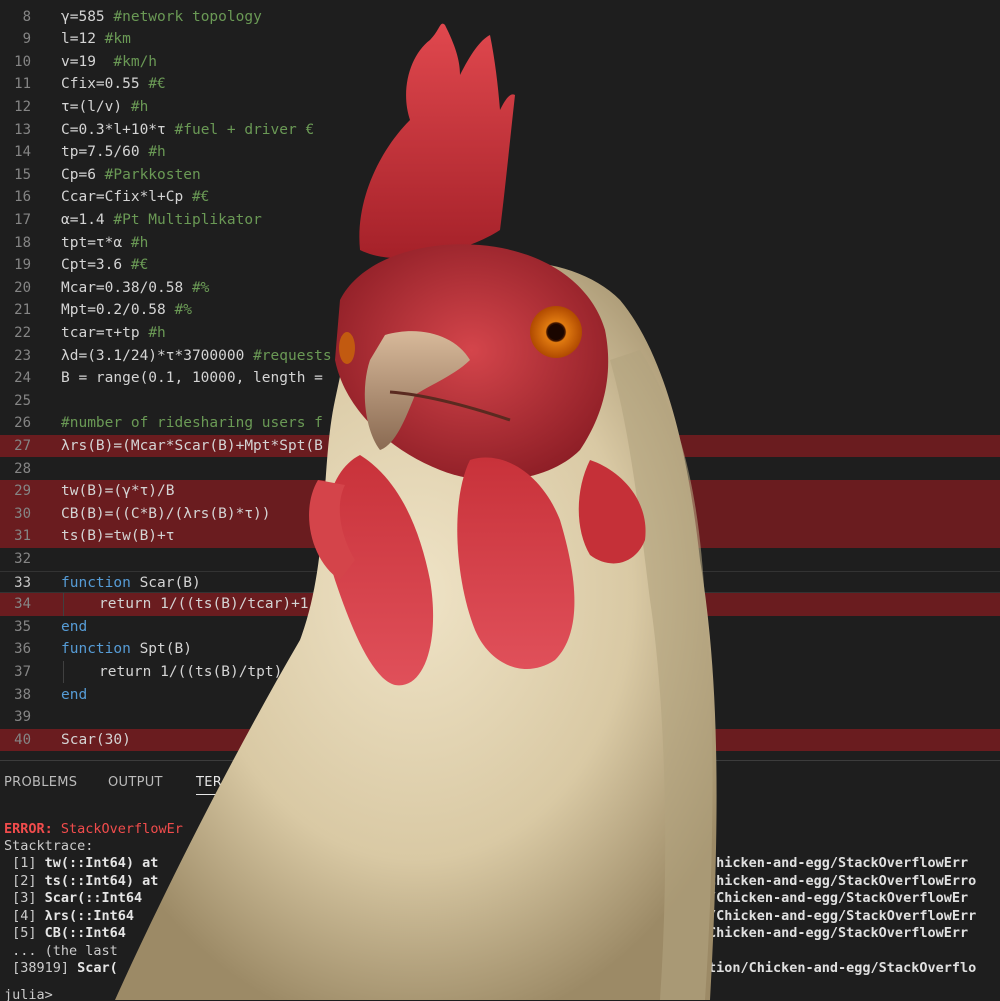 The height and width of the screenshot is (1001, 1000). I want to click on code-line: 20 Mcar=0.38/0.58 #%, so click(500, 288).